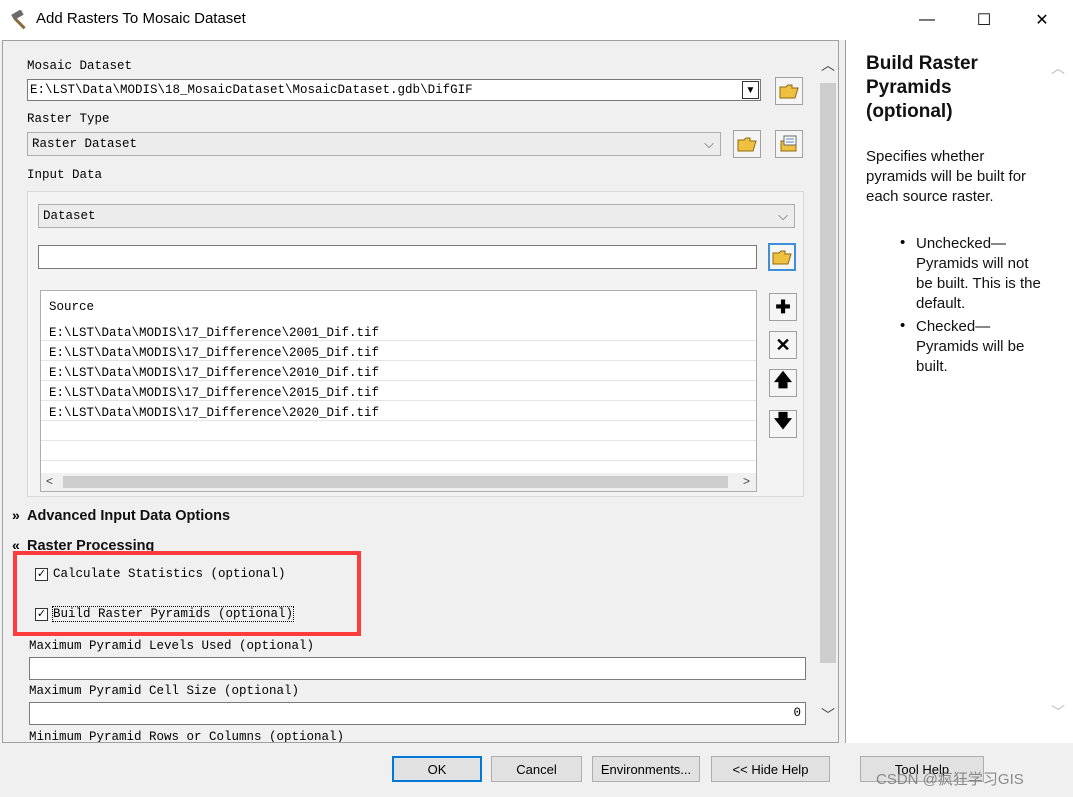  I want to click on minimize-button: —, so click(927, 20).